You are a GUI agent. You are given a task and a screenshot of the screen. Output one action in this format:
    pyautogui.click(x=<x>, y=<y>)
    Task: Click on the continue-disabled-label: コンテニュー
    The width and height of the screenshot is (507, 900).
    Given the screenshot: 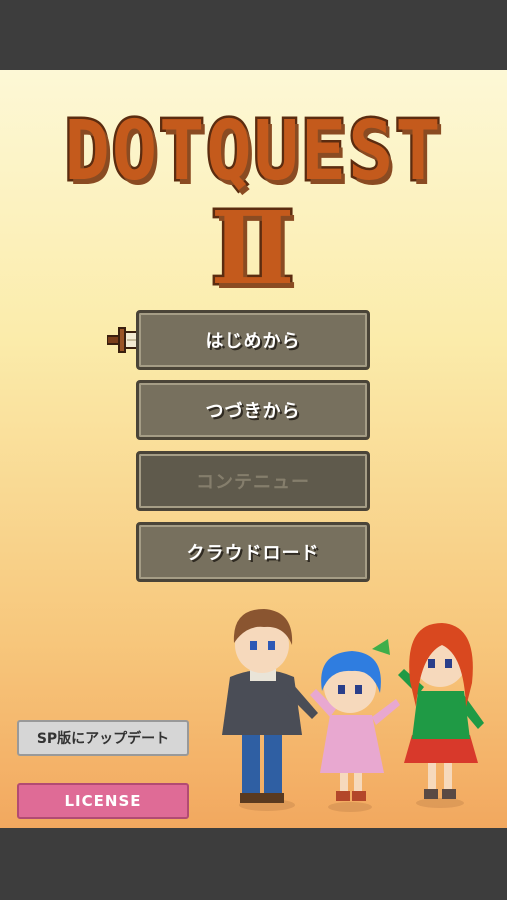 What is the action you would take?
    pyautogui.click(x=253, y=482)
    